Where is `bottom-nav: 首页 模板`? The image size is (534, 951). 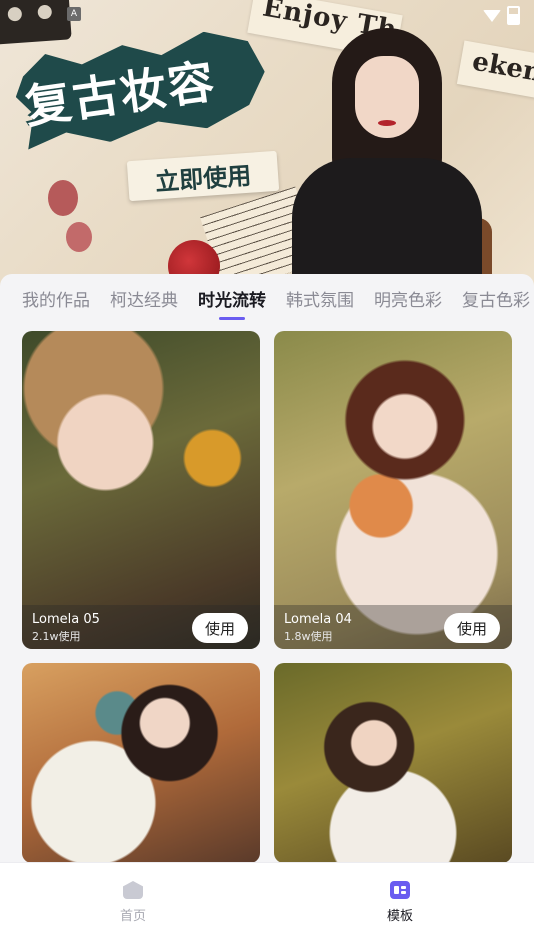 bottom-nav: 首页 模板 is located at coordinates (267, 906).